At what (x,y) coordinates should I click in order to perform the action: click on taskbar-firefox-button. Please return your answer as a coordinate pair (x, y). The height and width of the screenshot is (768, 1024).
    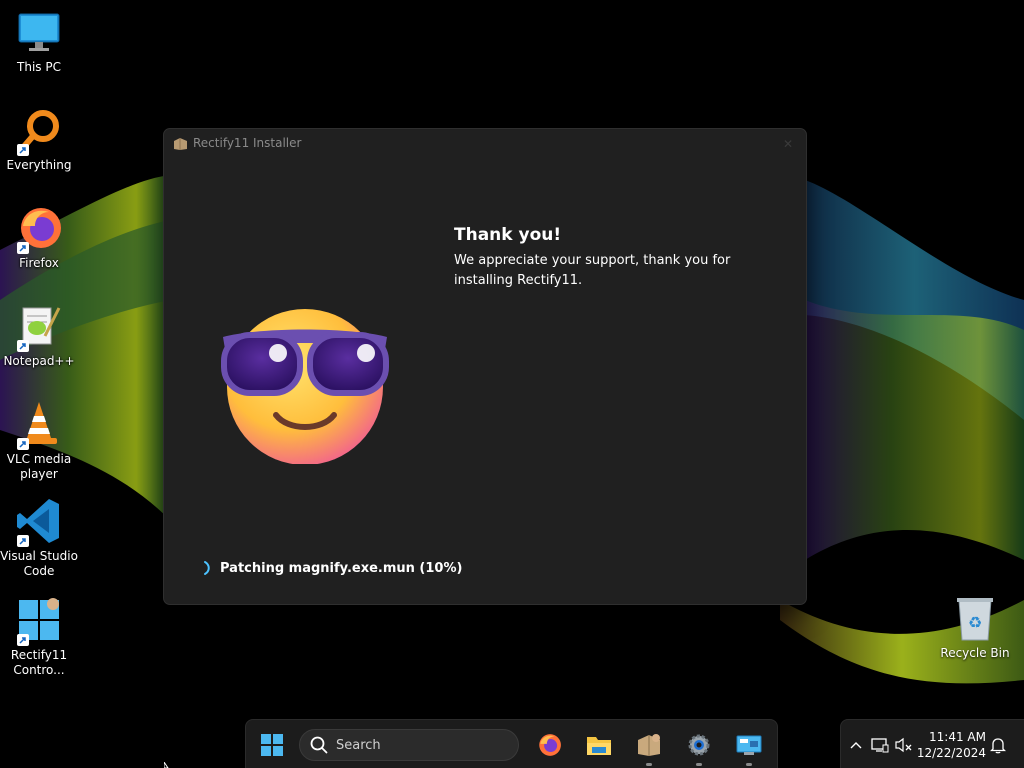
    Looking at the image, I should click on (549, 745).